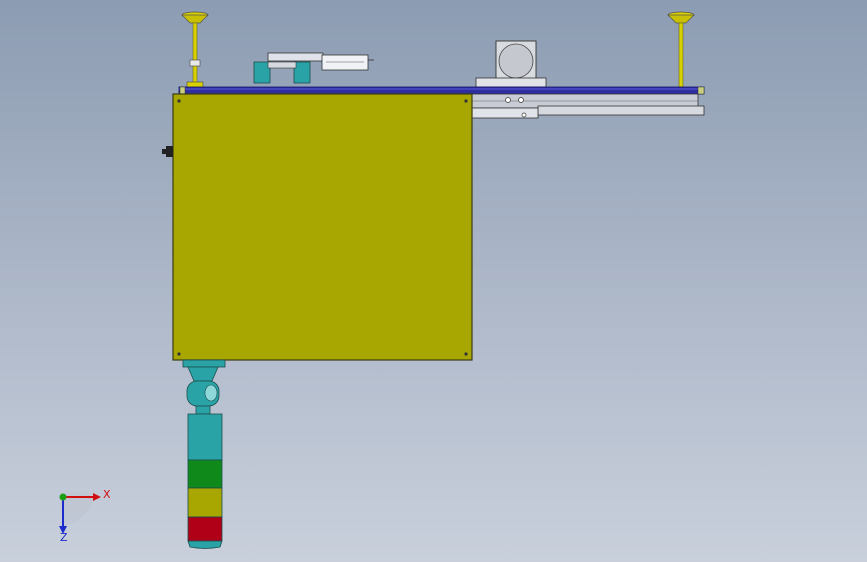 The width and height of the screenshot is (867, 562). Describe the element at coordinates (313, 68) in the screenshot. I see `gripper-assembly` at that location.